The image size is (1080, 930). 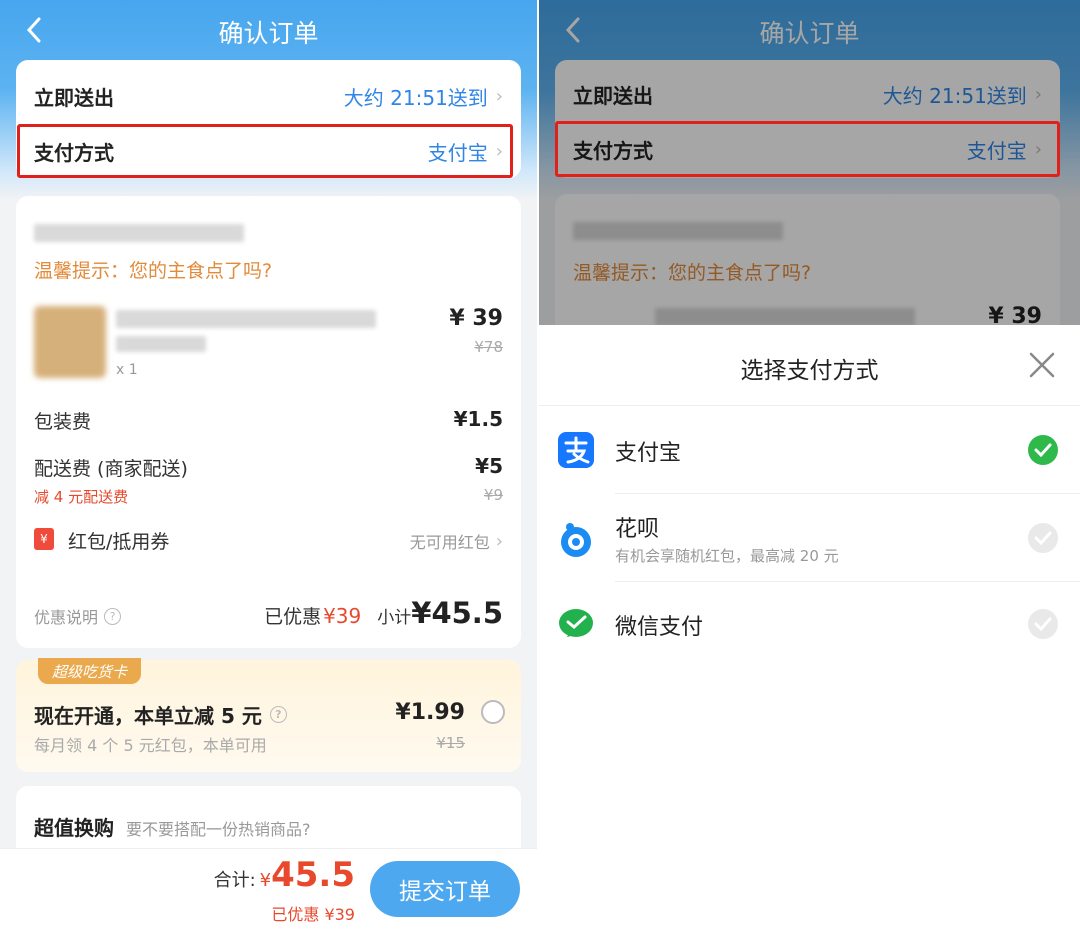 I want to click on addon-subtitle: 要不要搭配一份热销商品?, so click(x=218, y=829).